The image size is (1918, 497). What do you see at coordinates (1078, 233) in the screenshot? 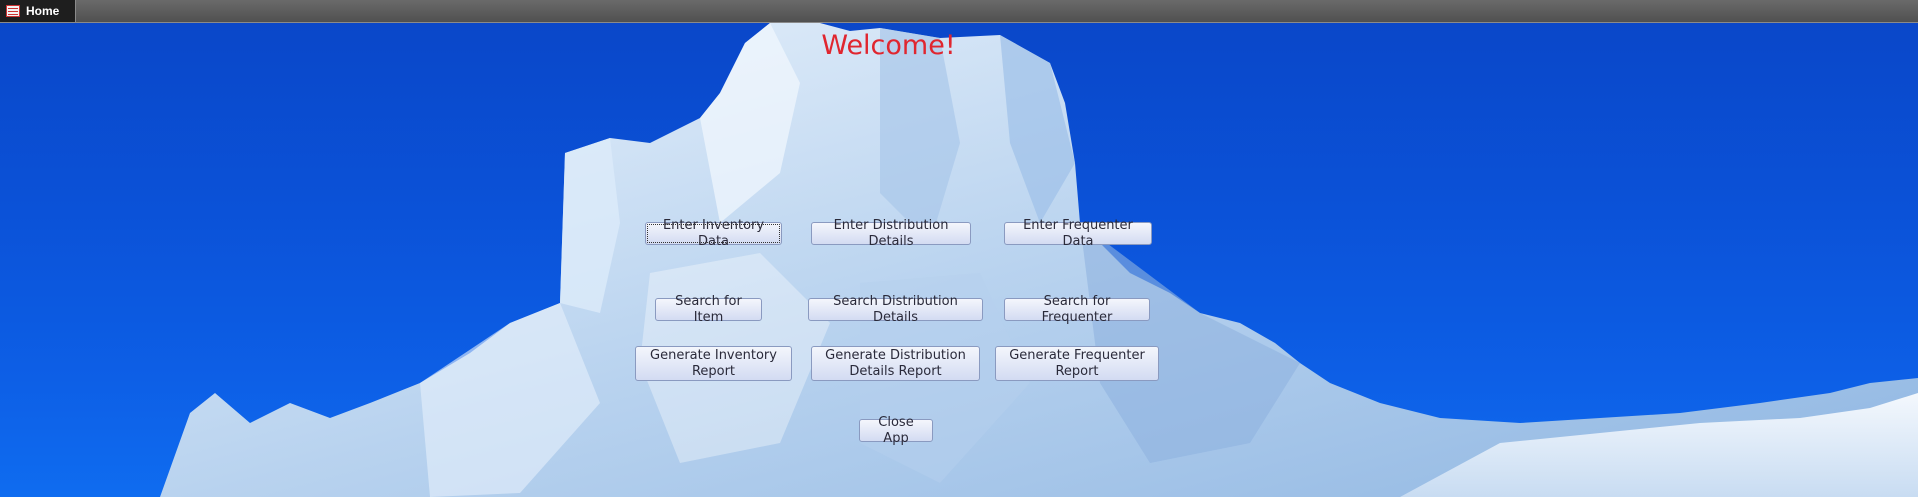
I see `enter-frequenter-button: Enter Frequenter Data` at bounding box center [1078, 233].